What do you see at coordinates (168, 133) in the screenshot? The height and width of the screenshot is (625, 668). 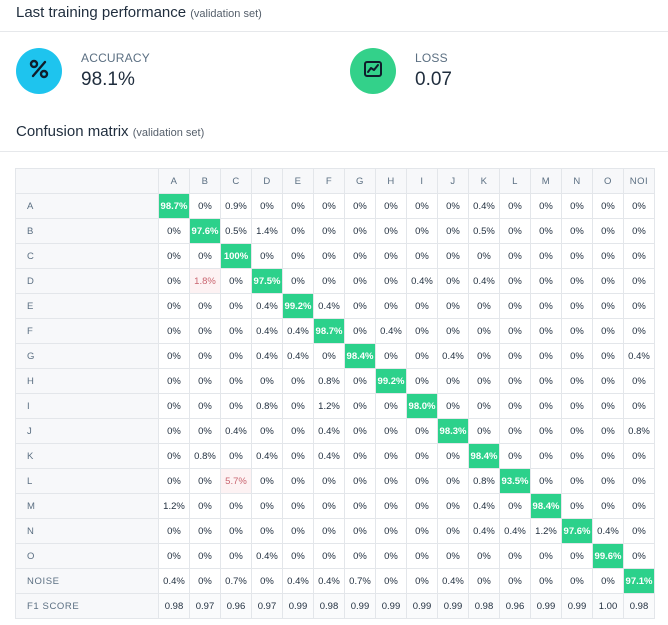 I see `confusion-subtitle: (validation set)` at bounding box center [168, 133].